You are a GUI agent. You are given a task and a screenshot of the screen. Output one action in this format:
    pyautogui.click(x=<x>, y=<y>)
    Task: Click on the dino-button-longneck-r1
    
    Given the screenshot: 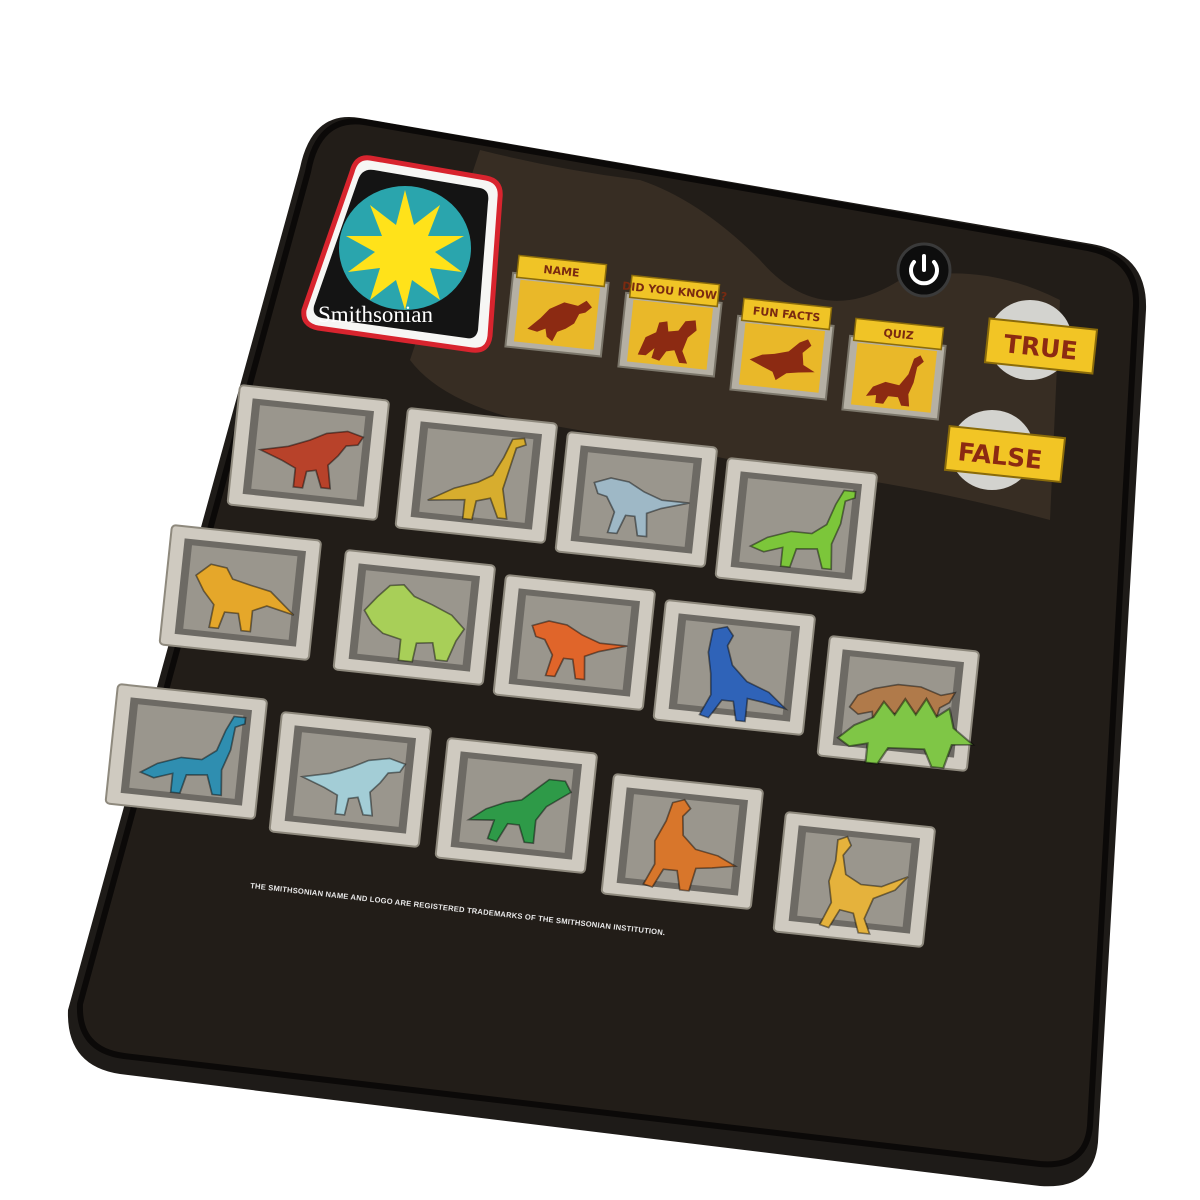 What is the action you would take?
    pyautogui.click(x=476, y=475)
    